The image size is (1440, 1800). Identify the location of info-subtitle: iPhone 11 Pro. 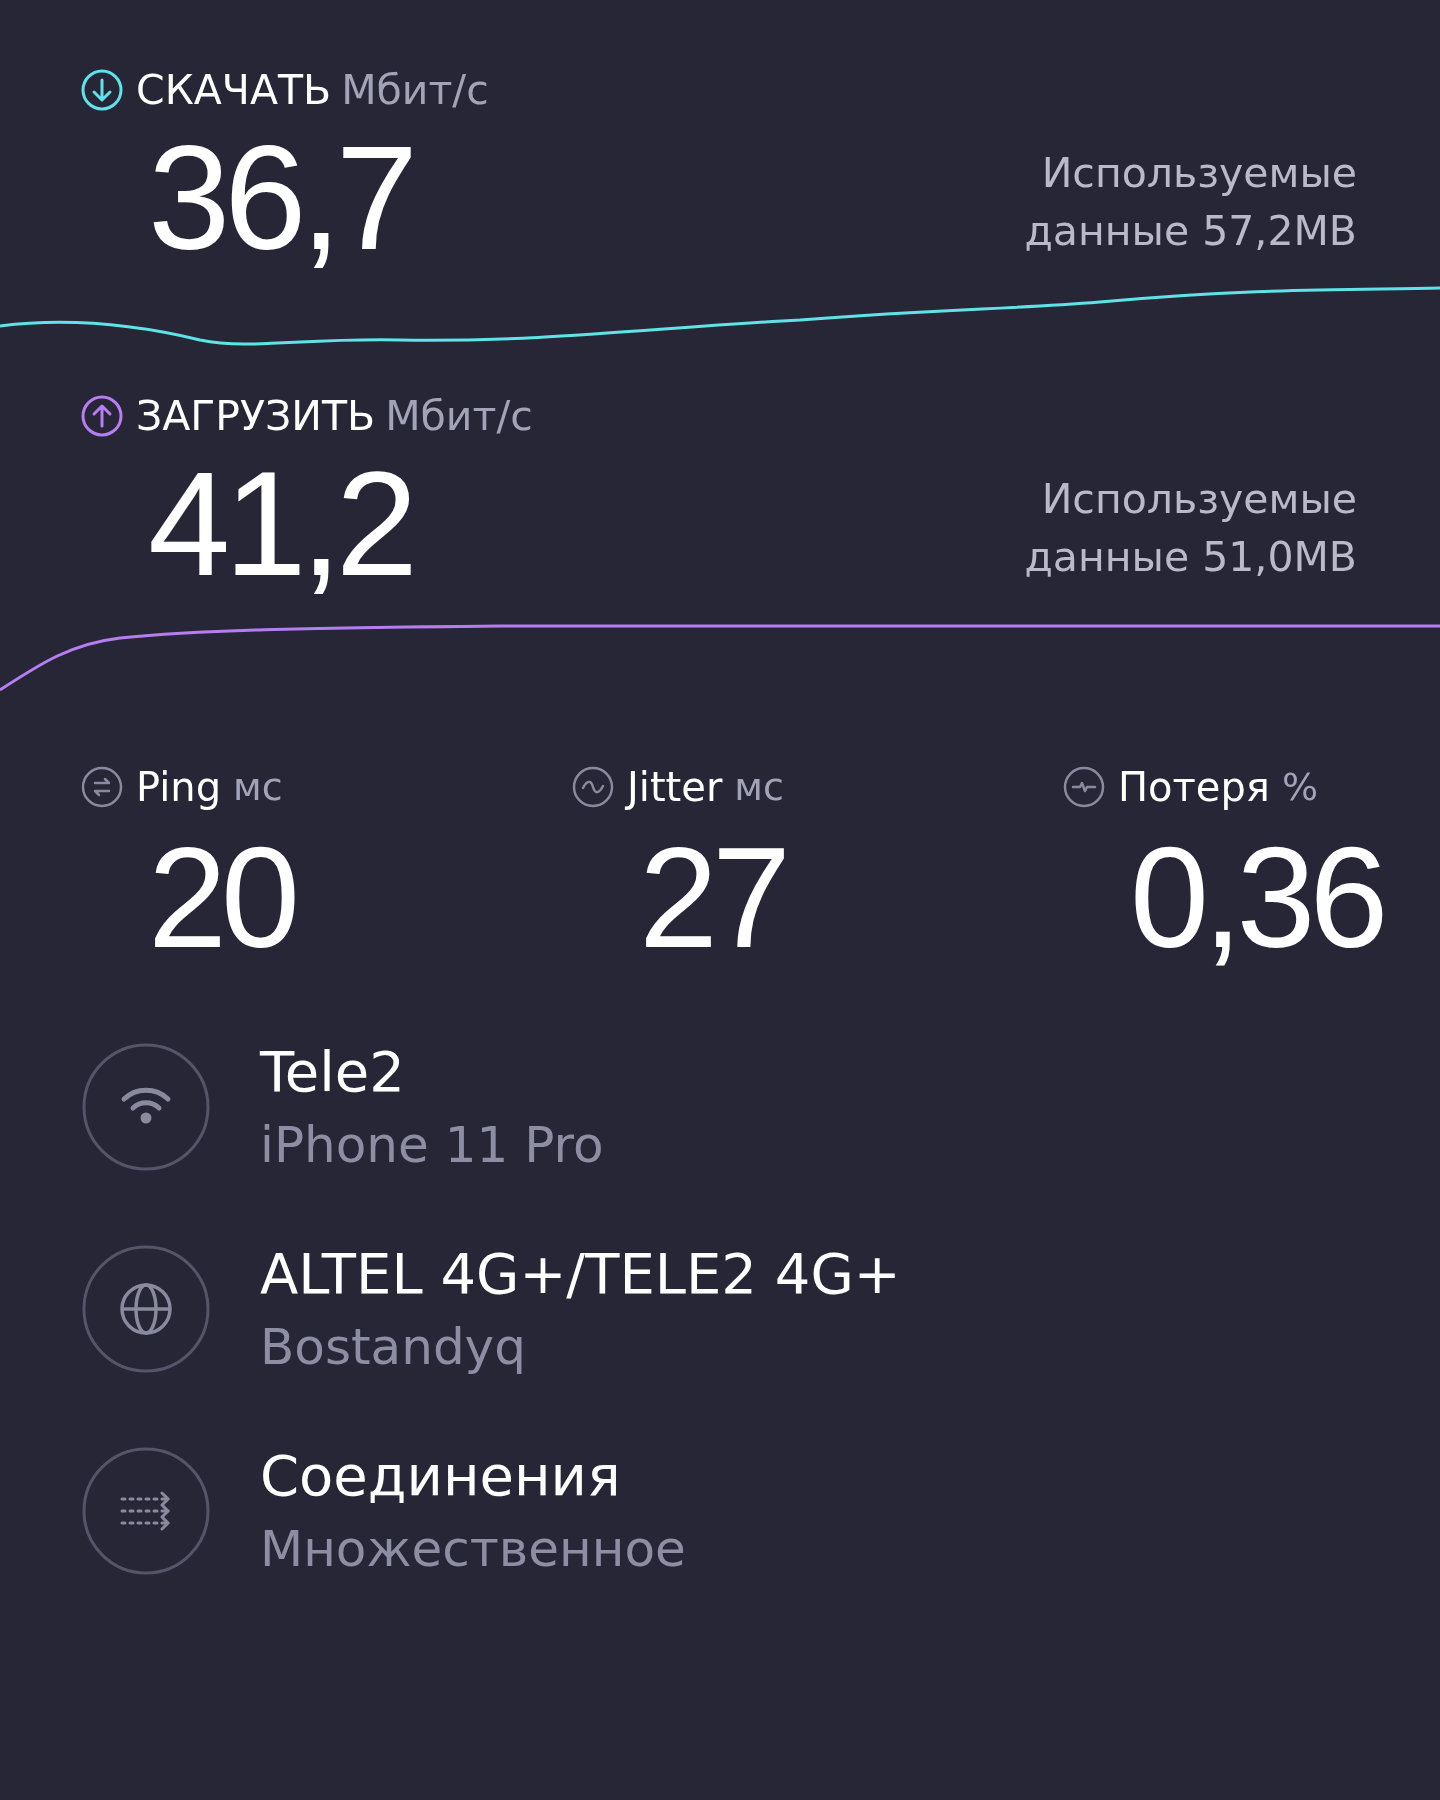
(432, 1145).